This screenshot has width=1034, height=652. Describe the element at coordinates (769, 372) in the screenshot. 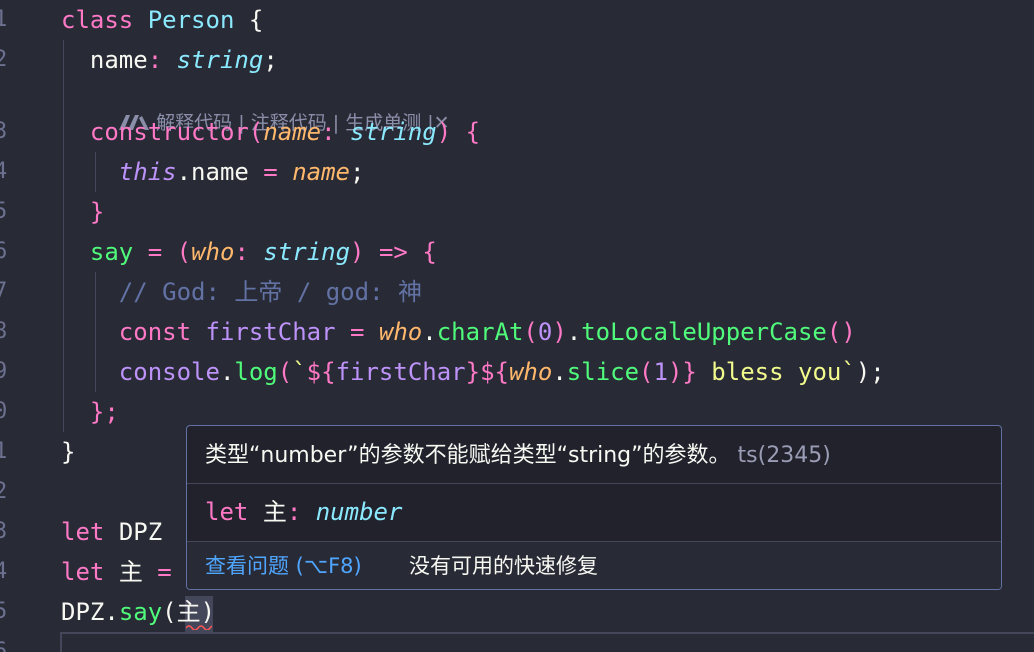

I see `string-token: bless you` at that location.